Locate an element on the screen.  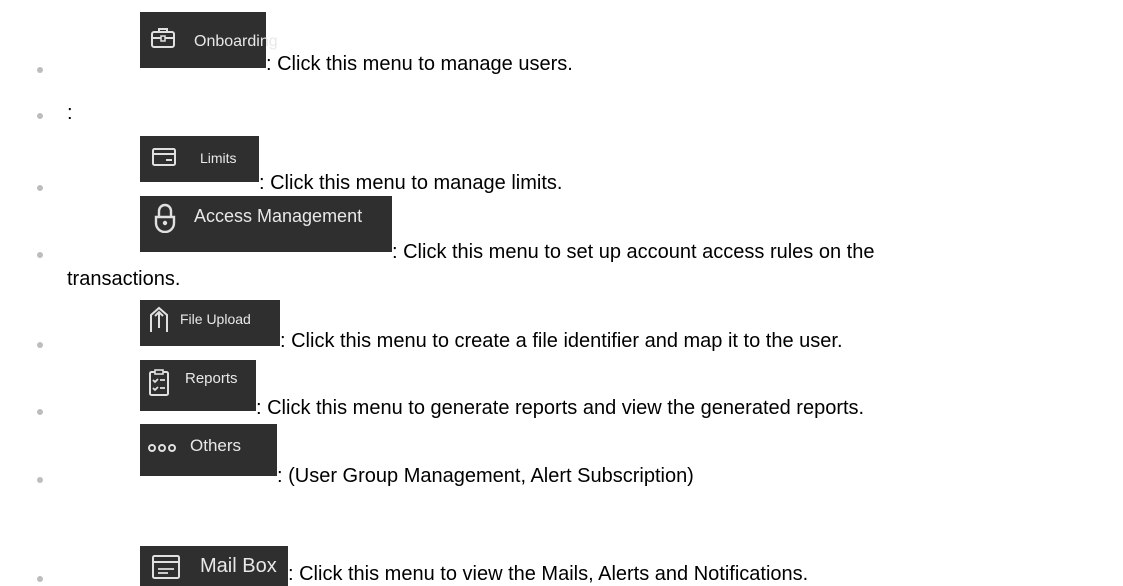
others-menu-label: Others is located at coordinates (216, 445).